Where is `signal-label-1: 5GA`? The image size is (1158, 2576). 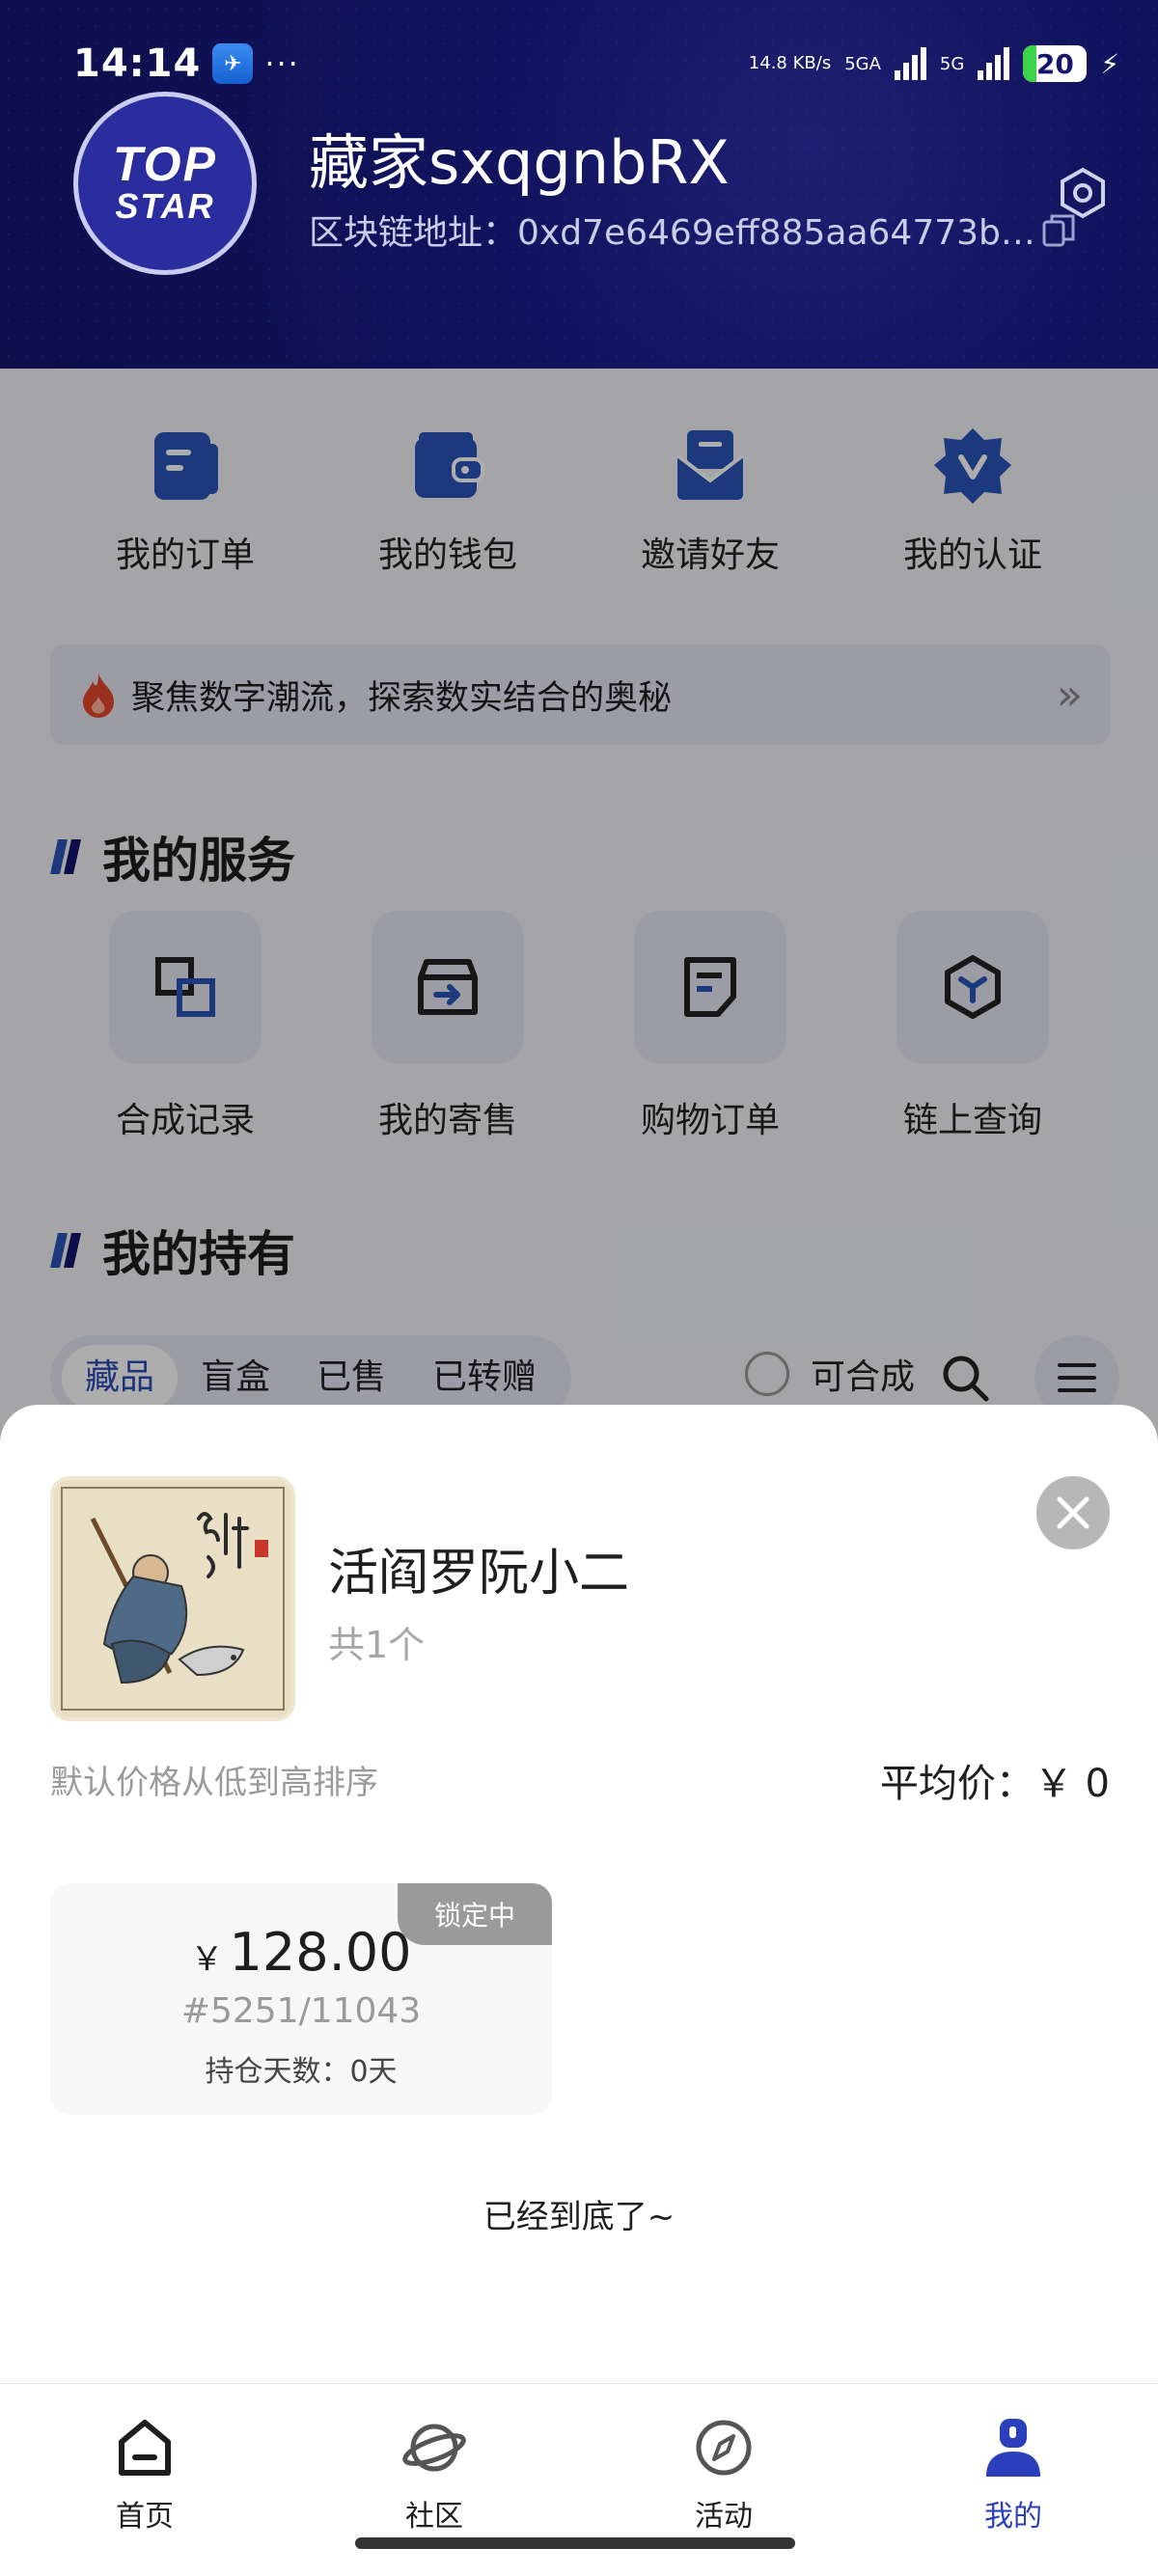
signal-label-1: 5GA is located at coordinates (862, 64).